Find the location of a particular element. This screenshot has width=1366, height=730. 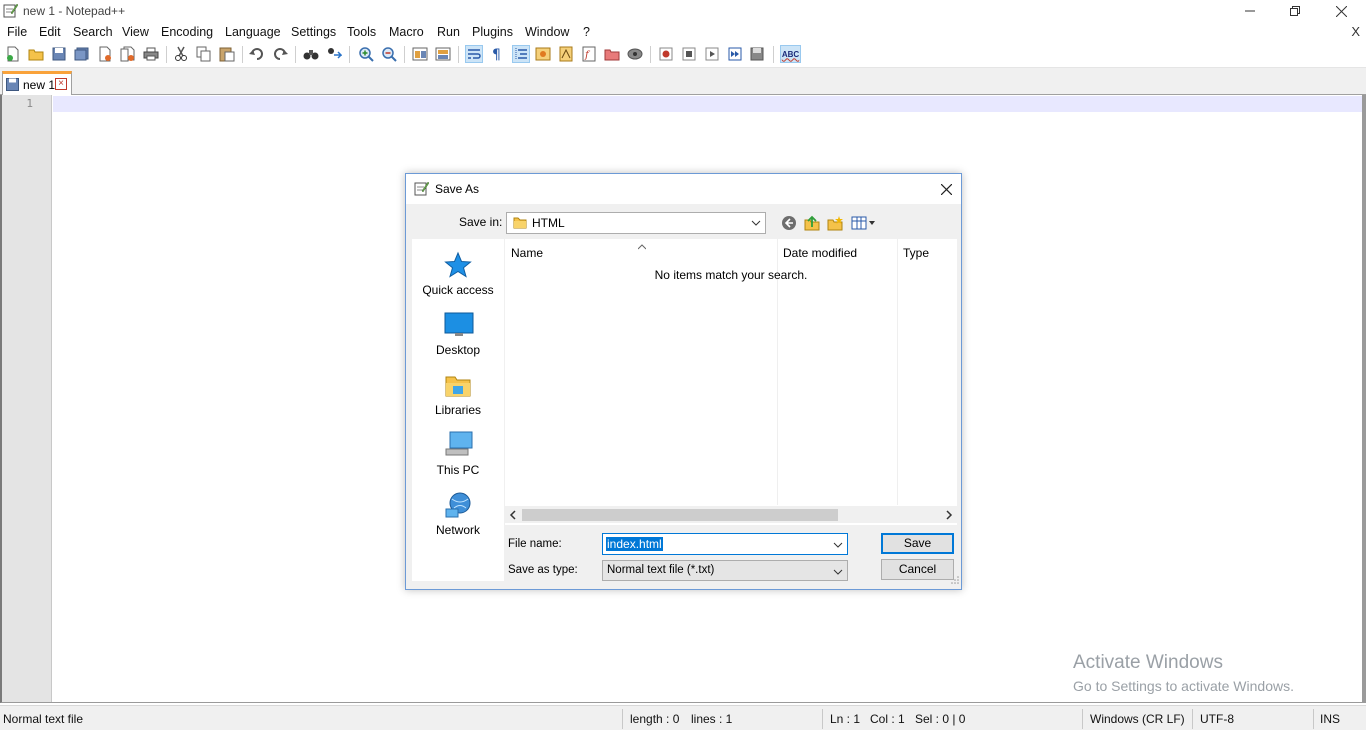

save-button is located at coordinates (59, 54).